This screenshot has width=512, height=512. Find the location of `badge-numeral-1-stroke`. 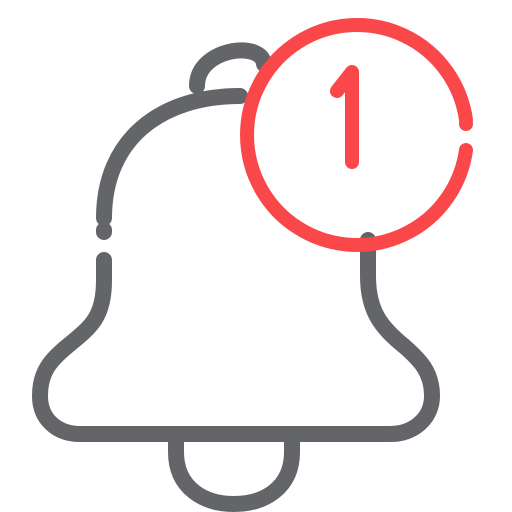

badge-numeral-1-stroke is located at coordinates (344, 117).